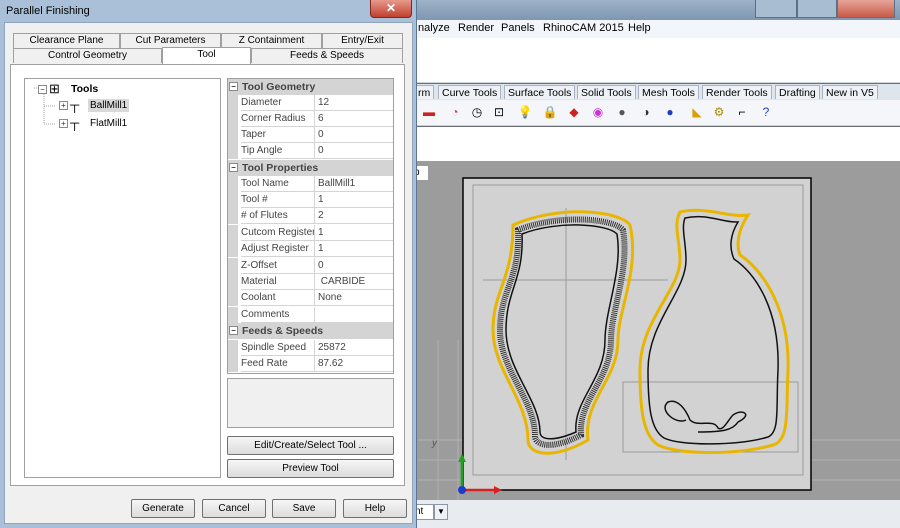 The image size is (900, 528). What do you see at coordinates (797, 92) in the screenshot?
I see `toolbar-tab-drafting: Drafting` at bounding box center [797, 92].